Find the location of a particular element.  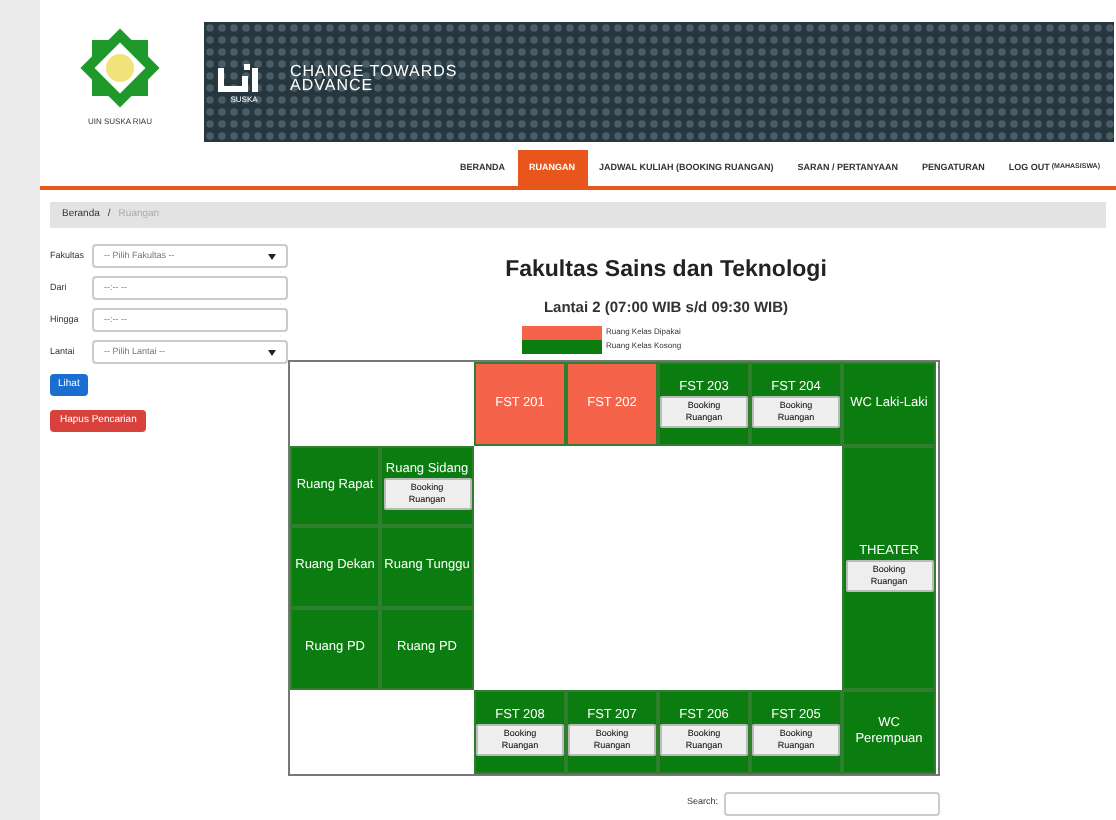

search-field is located at coordinates (832, 803).